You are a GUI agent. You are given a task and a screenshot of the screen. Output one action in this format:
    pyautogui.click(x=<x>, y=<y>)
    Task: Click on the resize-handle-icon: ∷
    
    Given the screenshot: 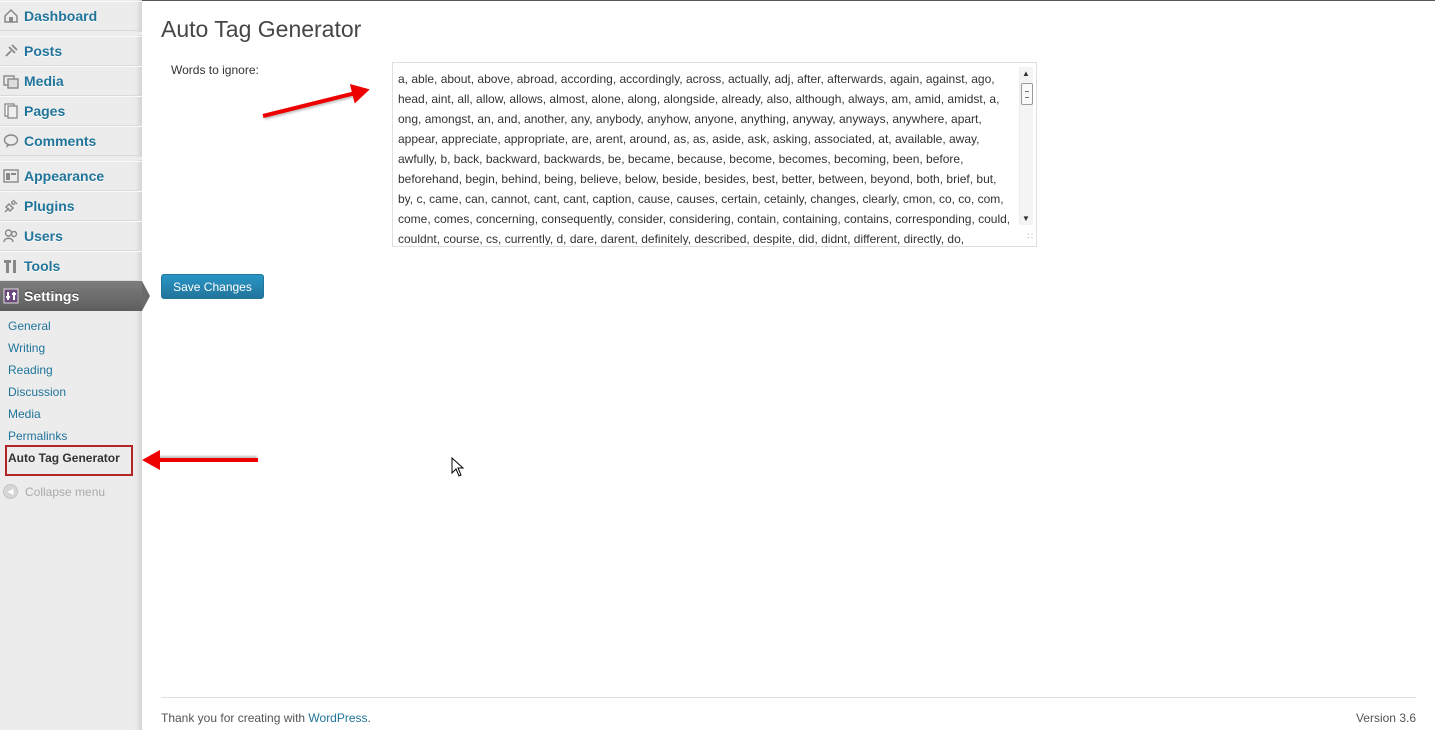 What is the action you would take?
    pyautogui.click(x=1030, y=236)
    